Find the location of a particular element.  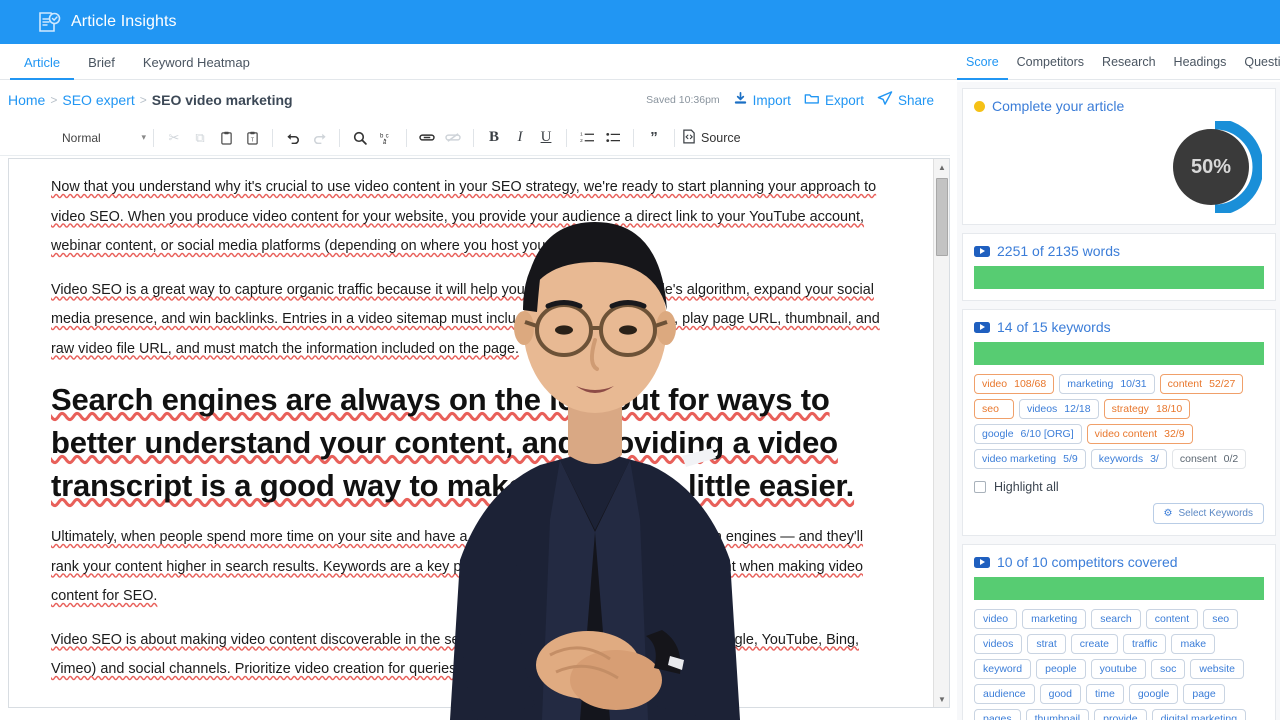

competitor-chip: videos is located at coordinates (998, 644).